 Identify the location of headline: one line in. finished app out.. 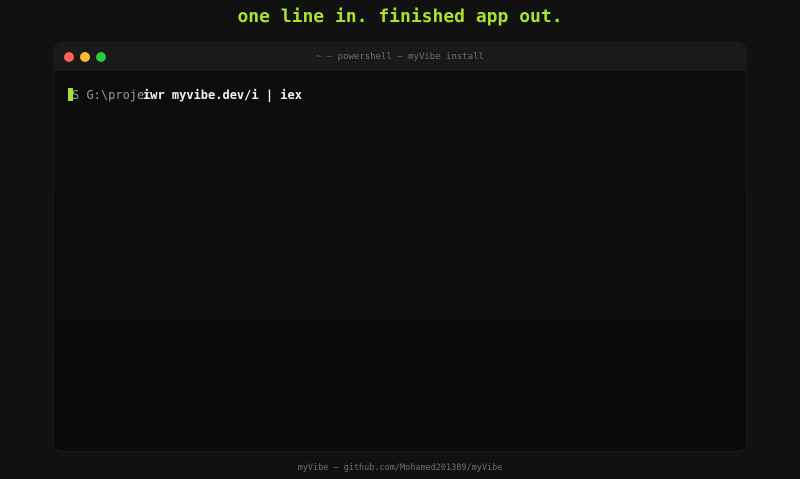
(400, 16).